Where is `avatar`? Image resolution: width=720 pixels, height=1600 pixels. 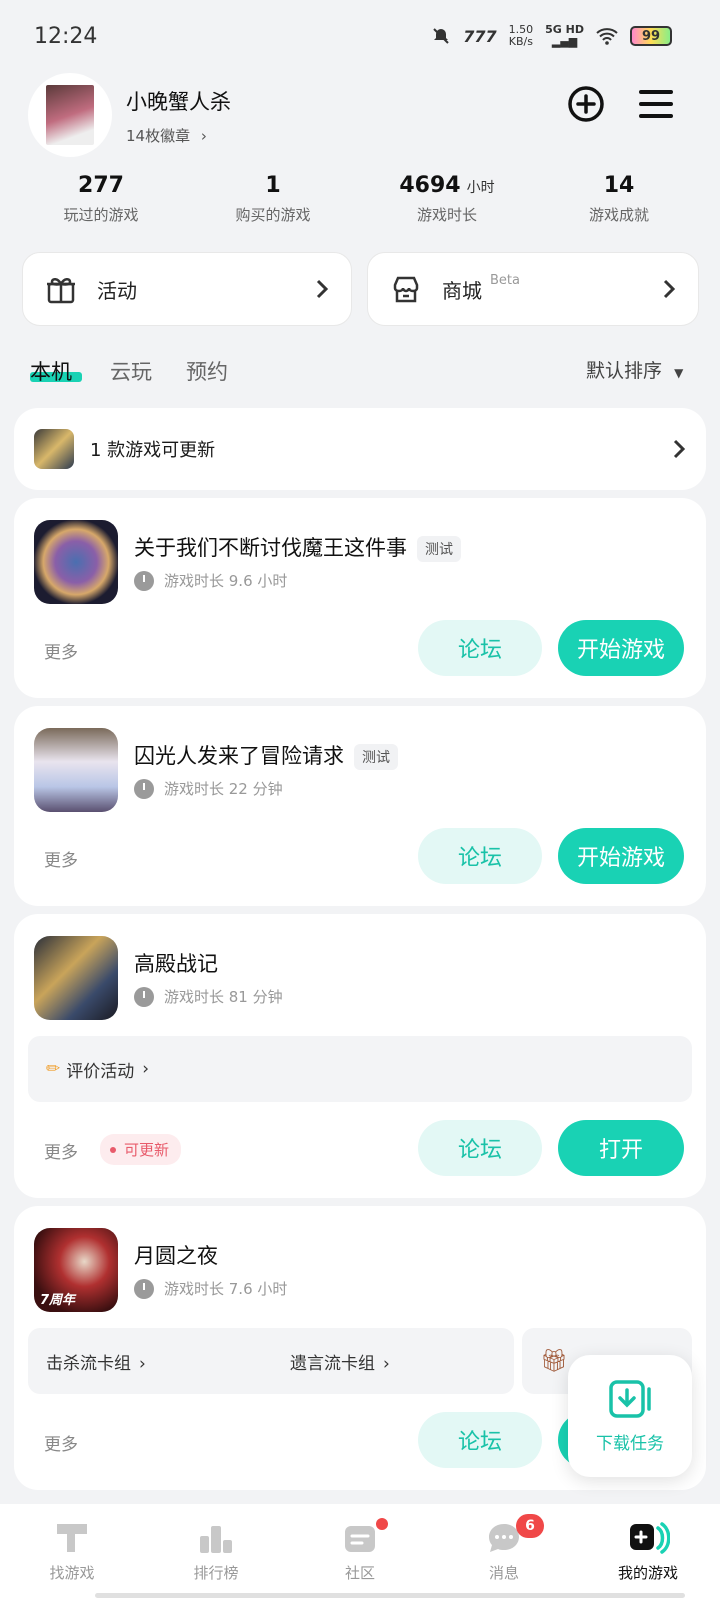 avatar is located at coordinates (70, 115).